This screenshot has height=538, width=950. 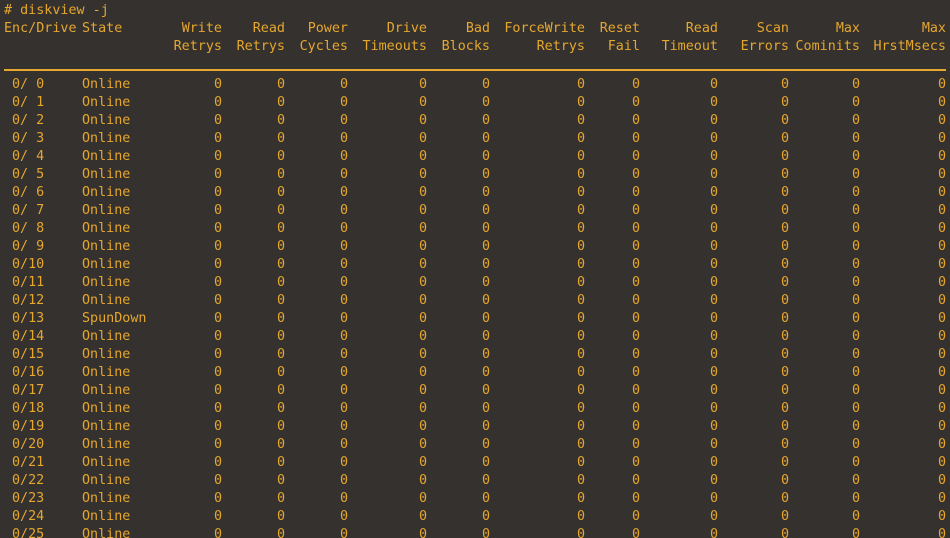 What do you see at coordinates (114, 318) in the screenshot?
I see `cell-state: SpunDown` at bounding box center [114, 318].